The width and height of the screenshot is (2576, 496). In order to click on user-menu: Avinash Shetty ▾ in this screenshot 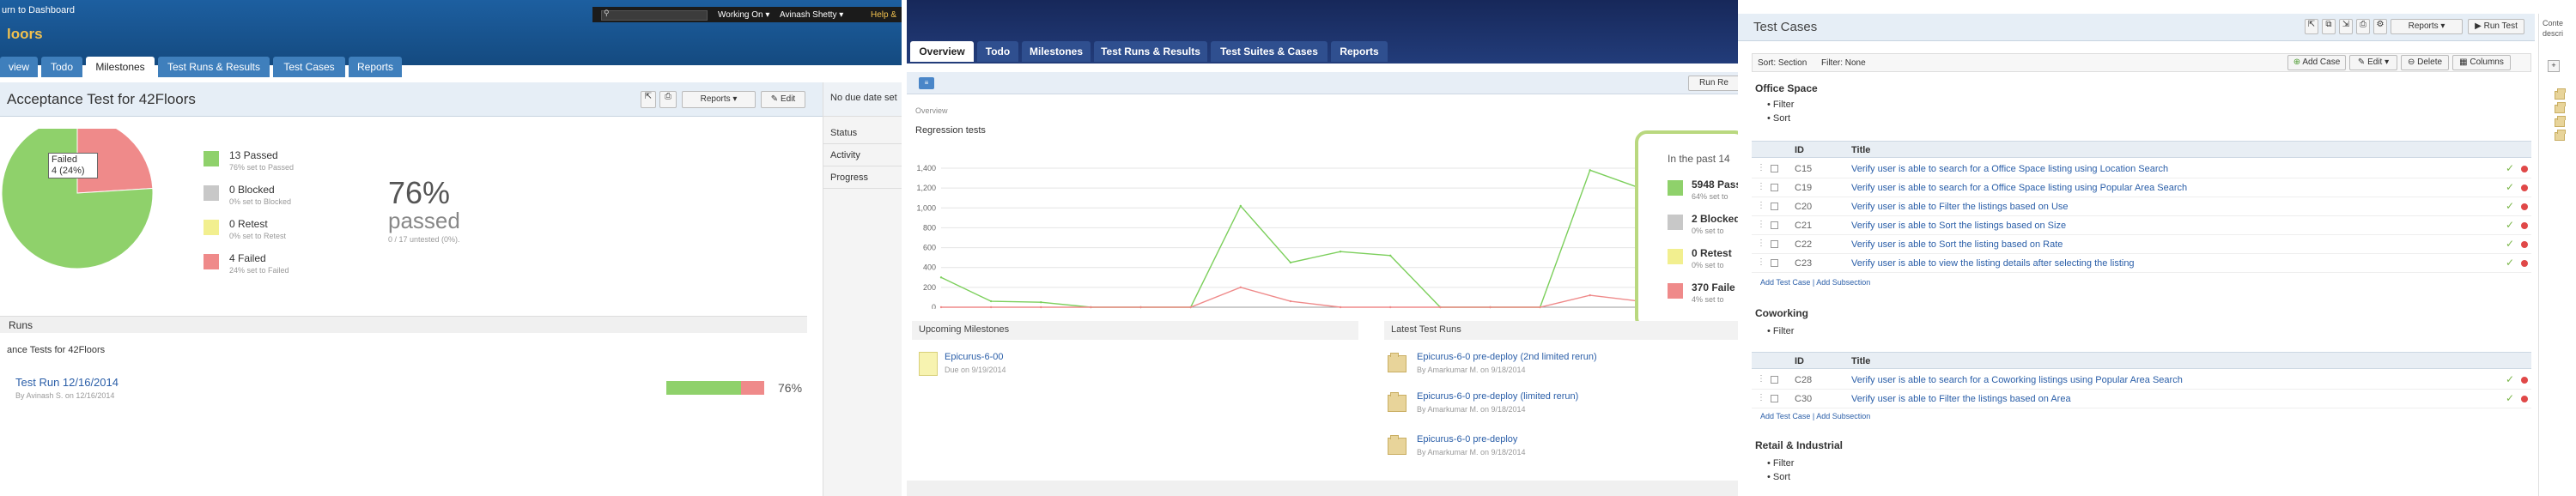, I will do `click(812, 15)`.